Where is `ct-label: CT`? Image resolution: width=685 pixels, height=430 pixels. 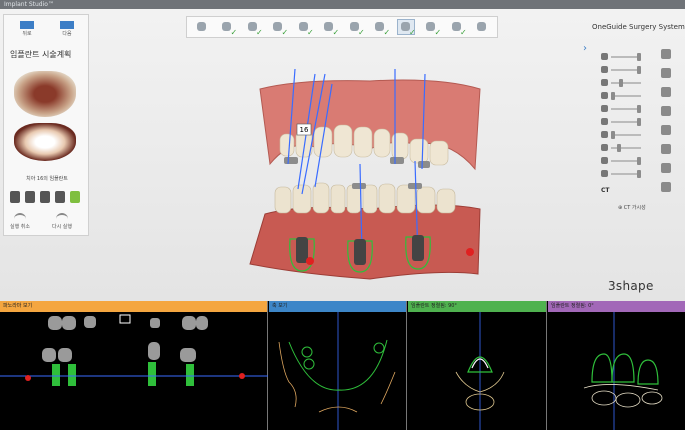
ct-label: CT is located at coordinates (605, 190).